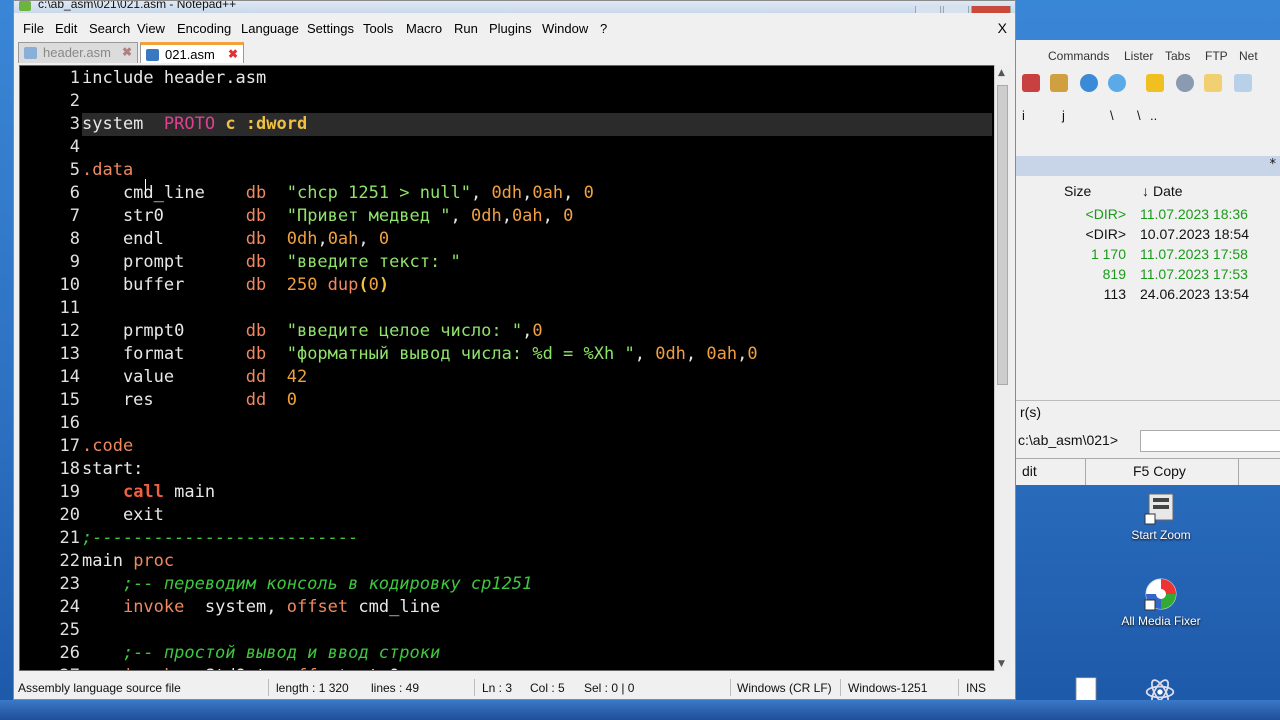  I want to click on code-line: .data, so click(107, 170).